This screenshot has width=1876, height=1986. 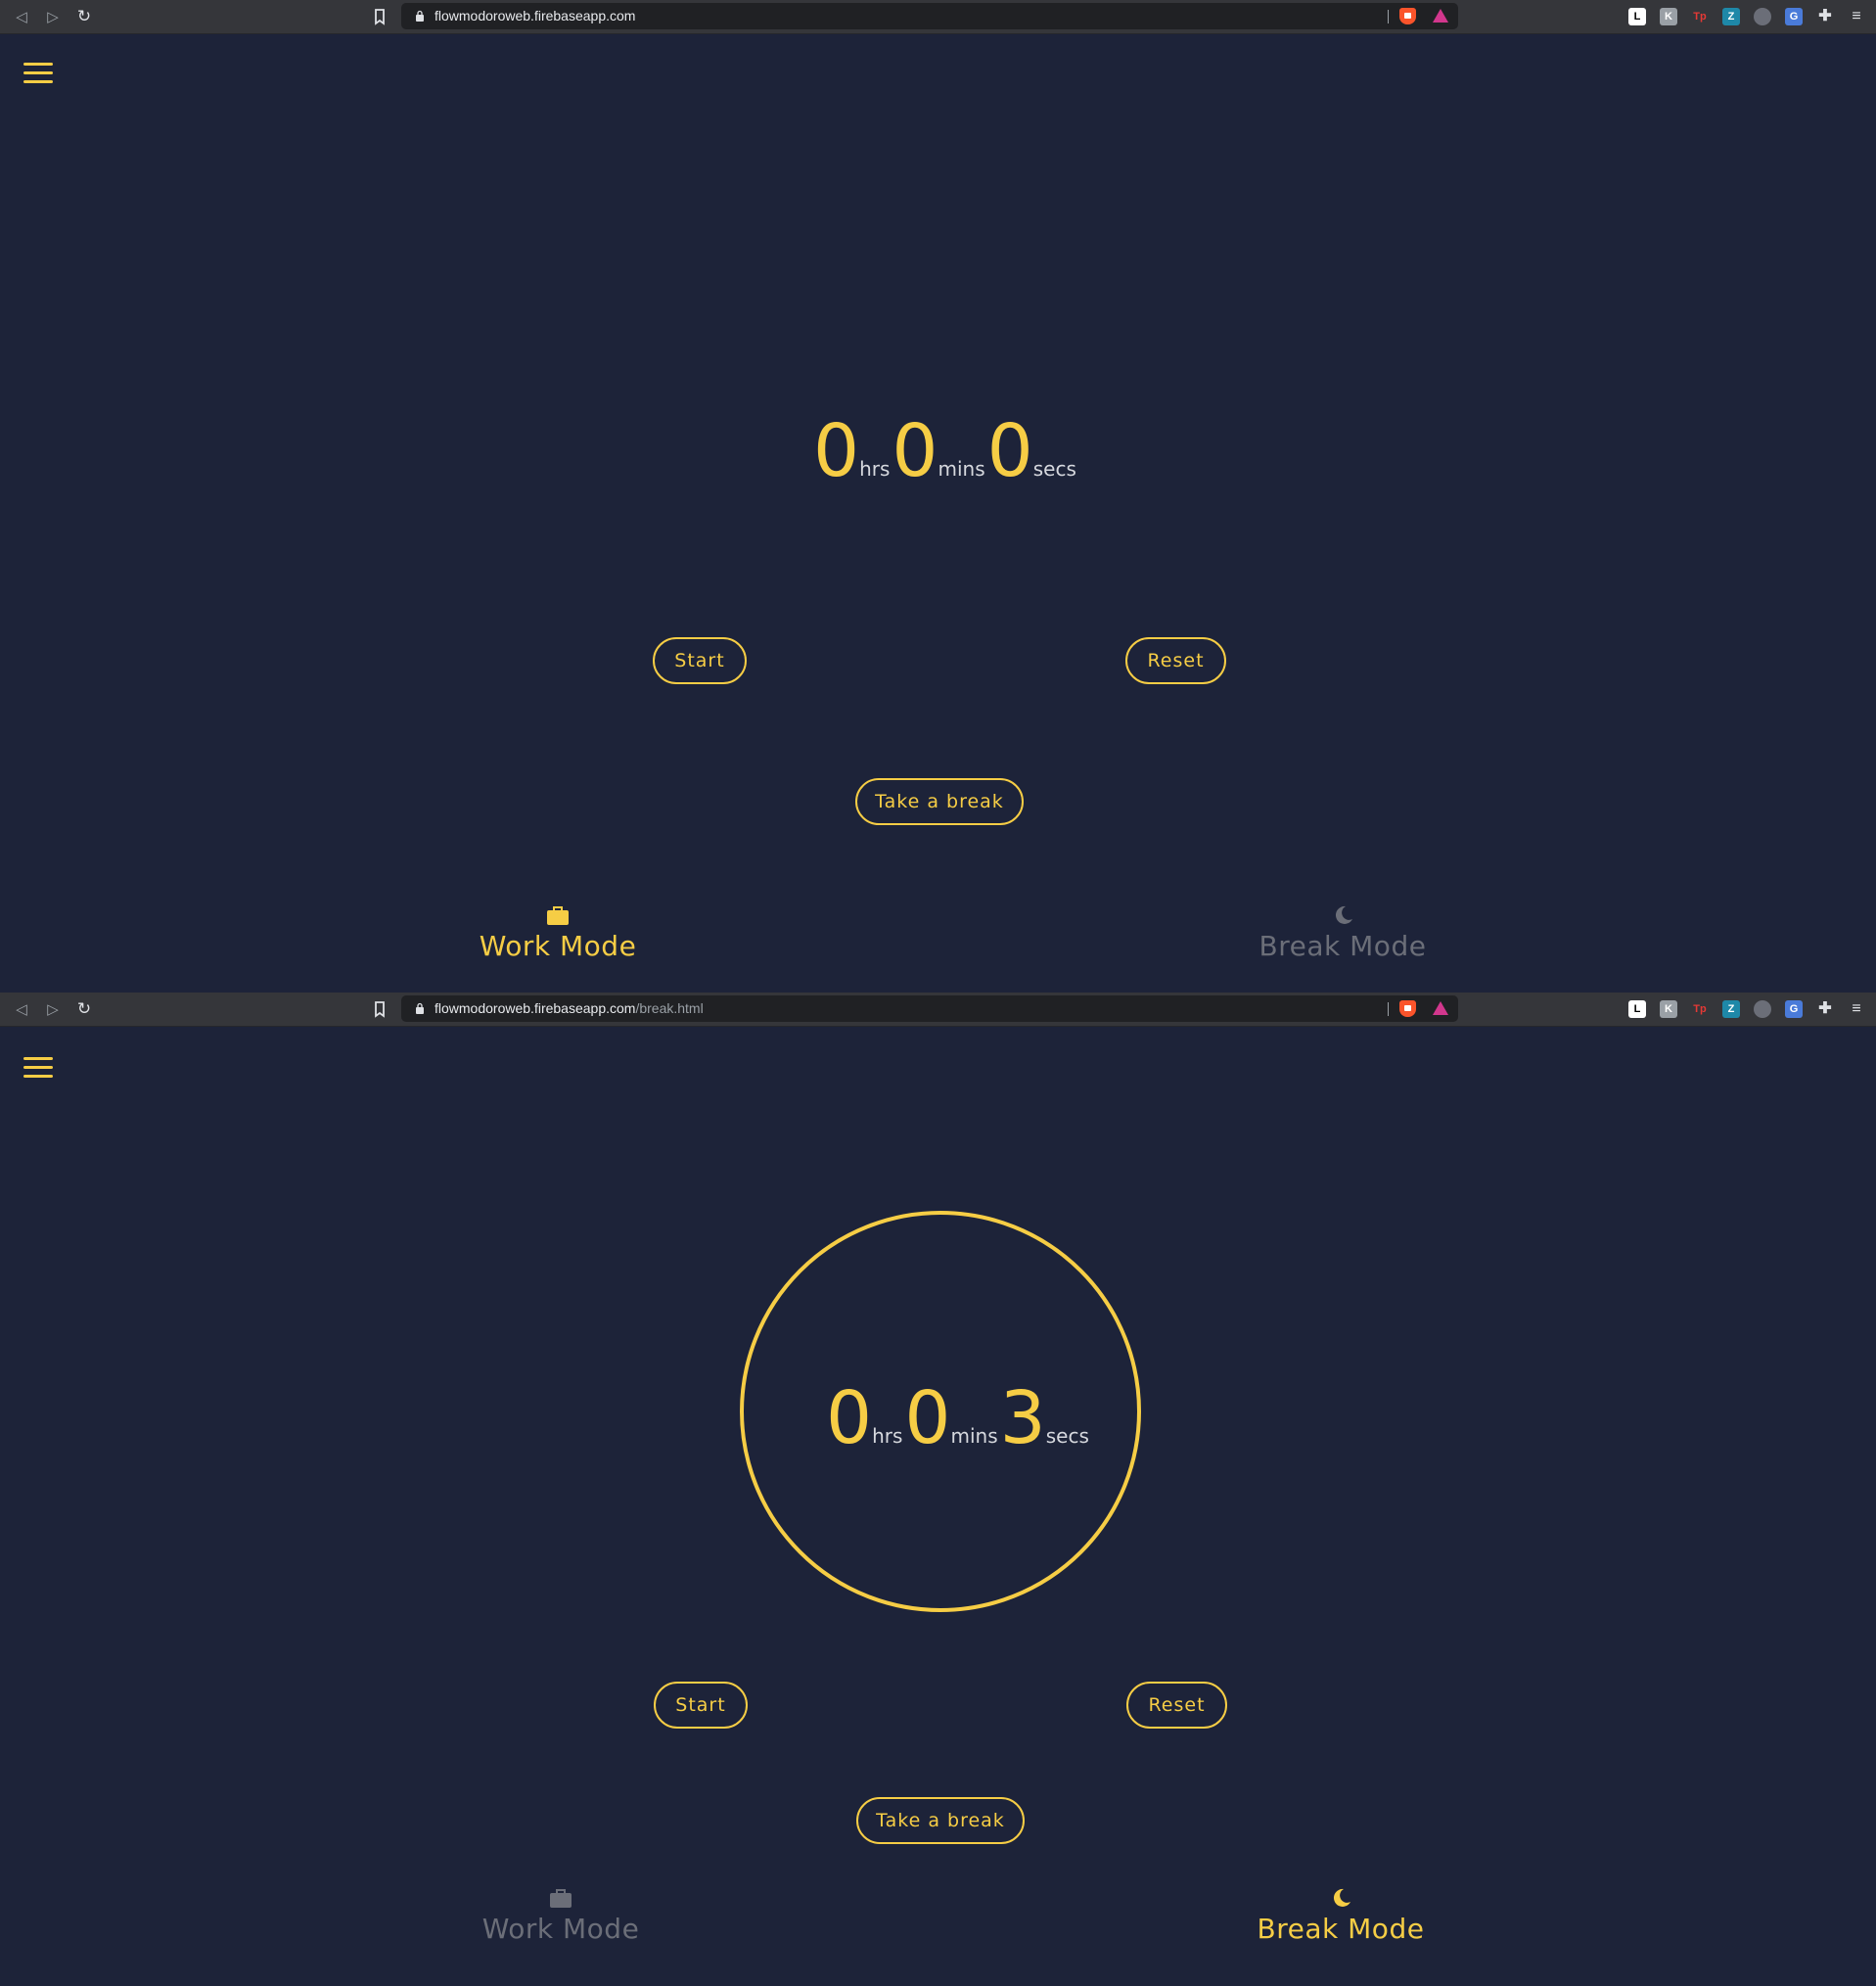 I want to click on url-text: flowmodoroweb.firebaseapp.com, so click(x=535, y=15).